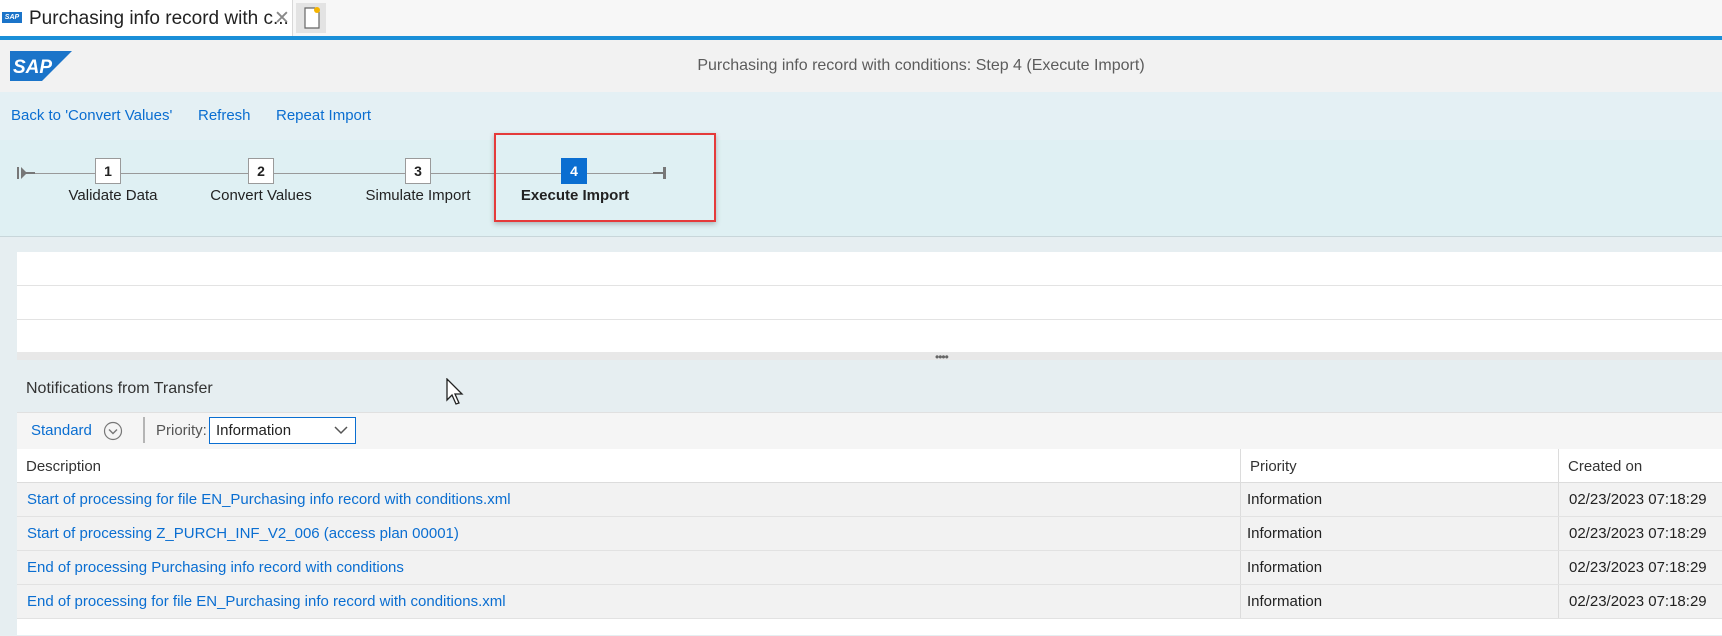 The image size is (1722, 636). What do you see at coordinates (942, 357) in the screenshot?
I see `splitter-grip-icon: ••••` at bounding box center [942, 357].